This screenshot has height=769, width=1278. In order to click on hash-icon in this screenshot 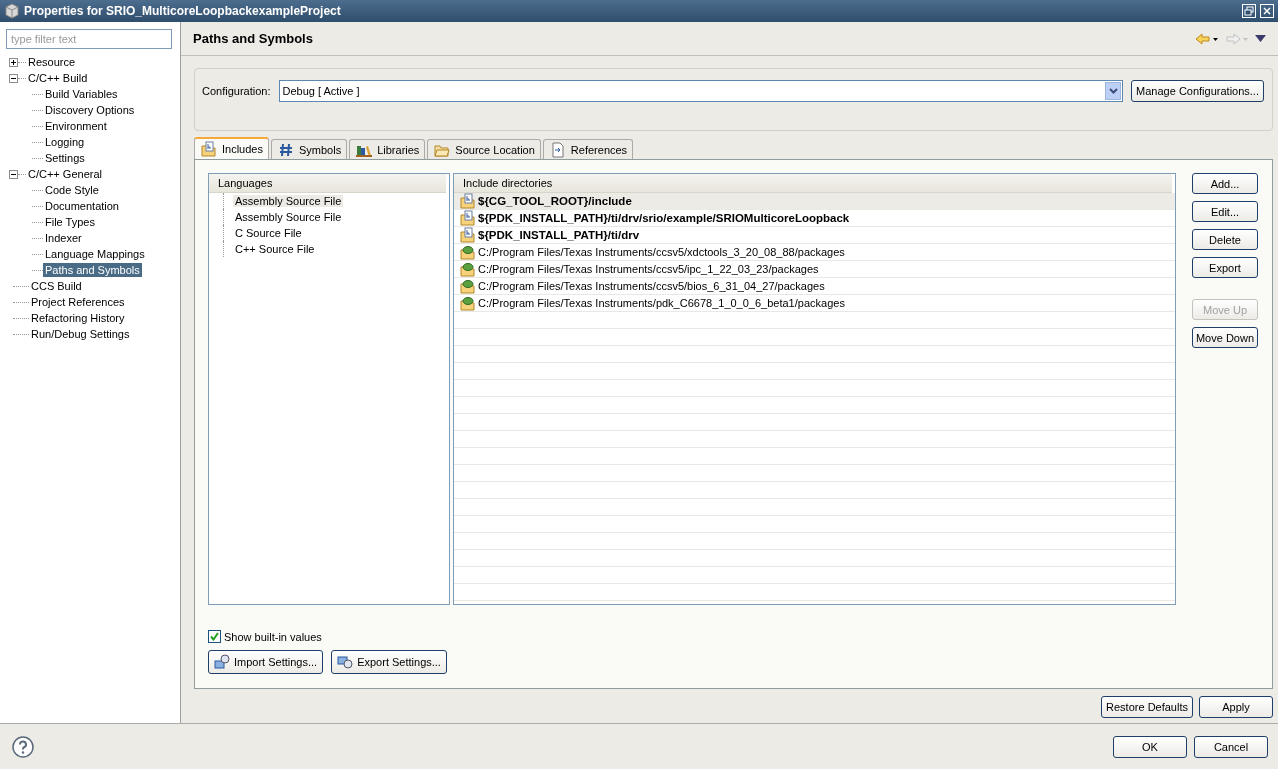, I will do `click(286, 149)`.